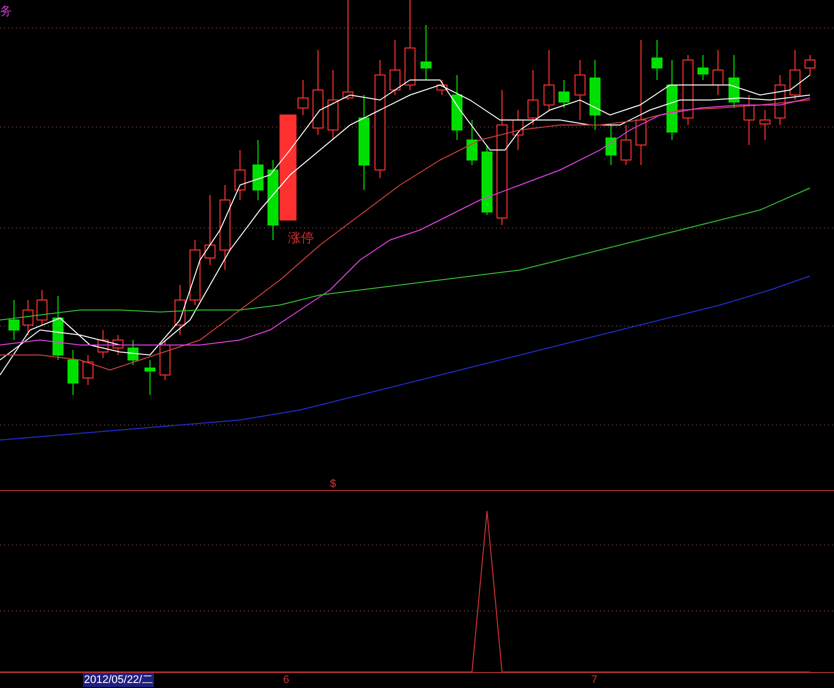 This screenshot has width=834, height=688. Describe the element at coordinates (6, 11) in the screenshot. I see `chart-title: 务` at that location.